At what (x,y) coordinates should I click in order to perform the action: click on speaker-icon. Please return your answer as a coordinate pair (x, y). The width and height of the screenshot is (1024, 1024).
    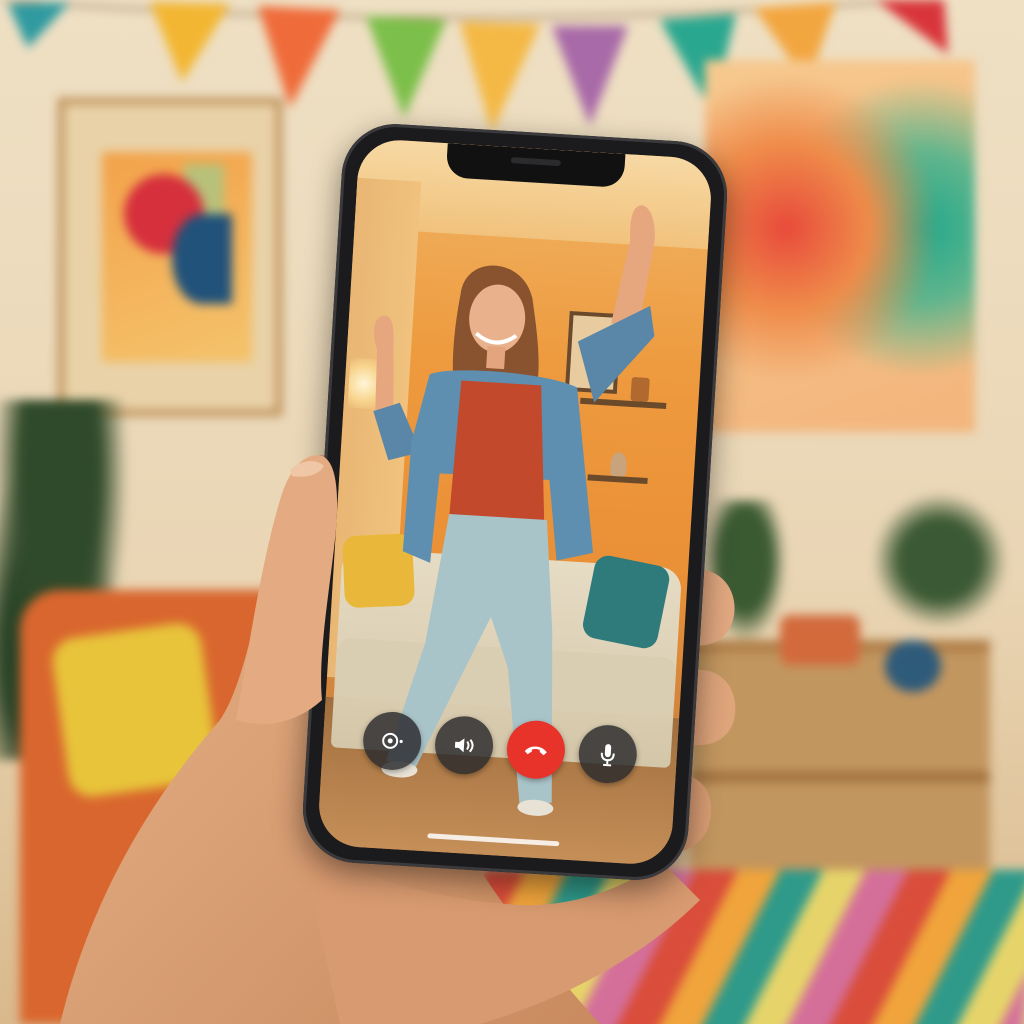
    Looking at the image, I should click on (464, 745).